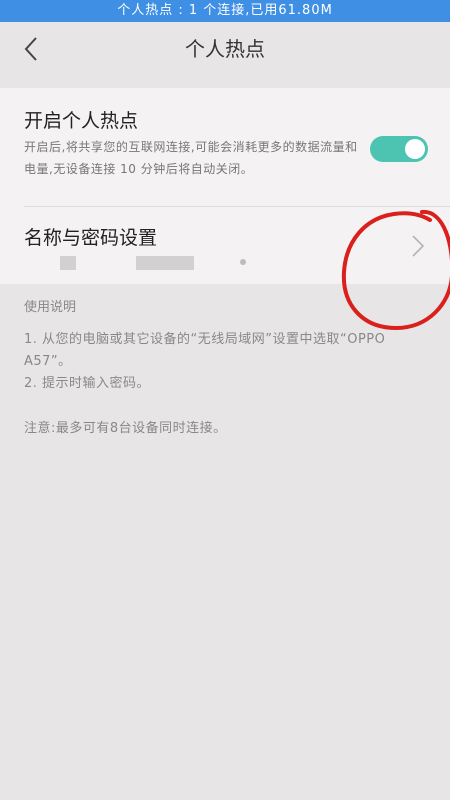 Image resolution: width=450 pixels, height=800 pixels. I want to click on page-title: 个人热点, so click(225, 49).